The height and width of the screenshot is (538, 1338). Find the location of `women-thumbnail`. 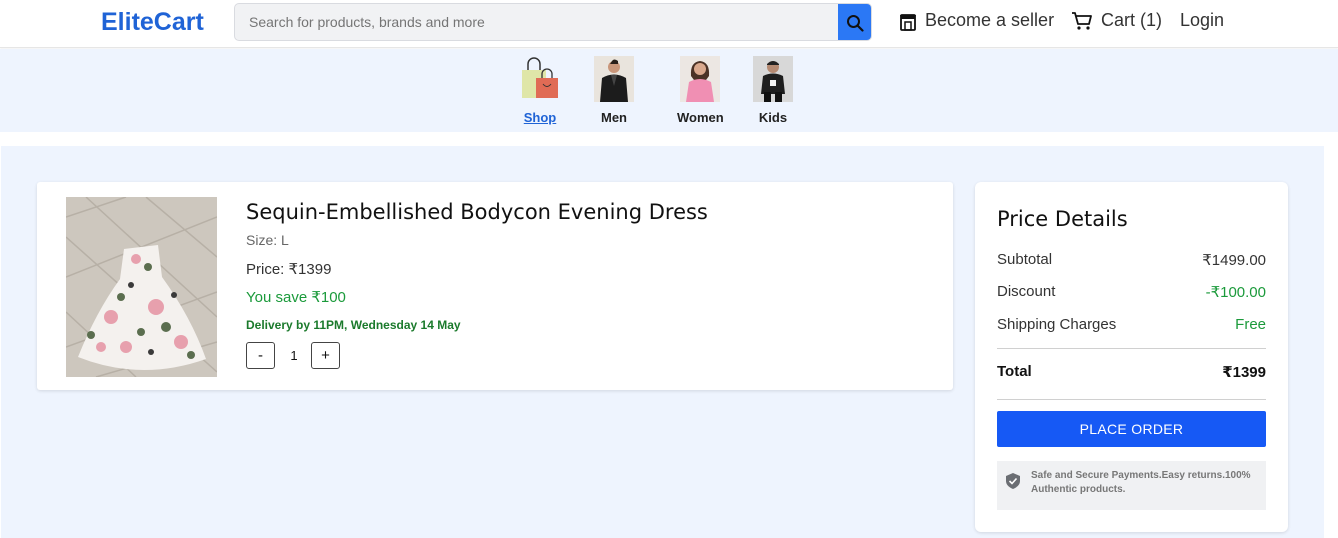

women-thumbnail is located at coordinates (700, 79).